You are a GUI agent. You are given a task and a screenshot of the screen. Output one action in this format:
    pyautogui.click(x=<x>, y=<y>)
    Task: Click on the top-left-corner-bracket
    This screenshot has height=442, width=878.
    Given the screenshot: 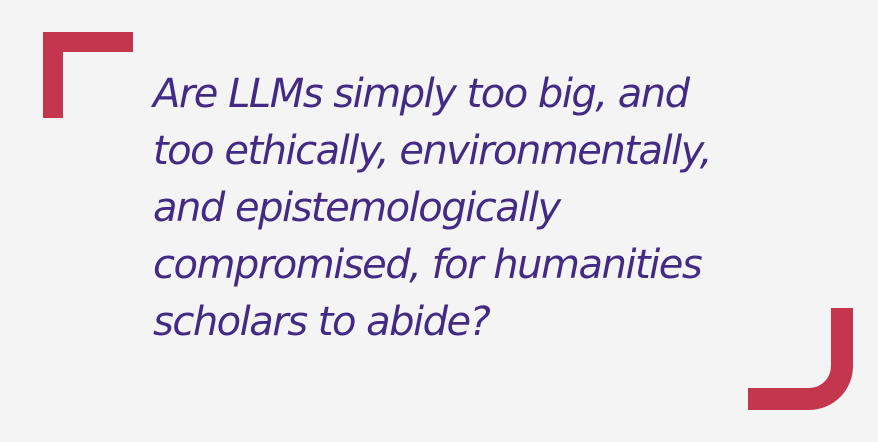 What is the action you would take?
    pyautogui.click(x=88, y=75)
    